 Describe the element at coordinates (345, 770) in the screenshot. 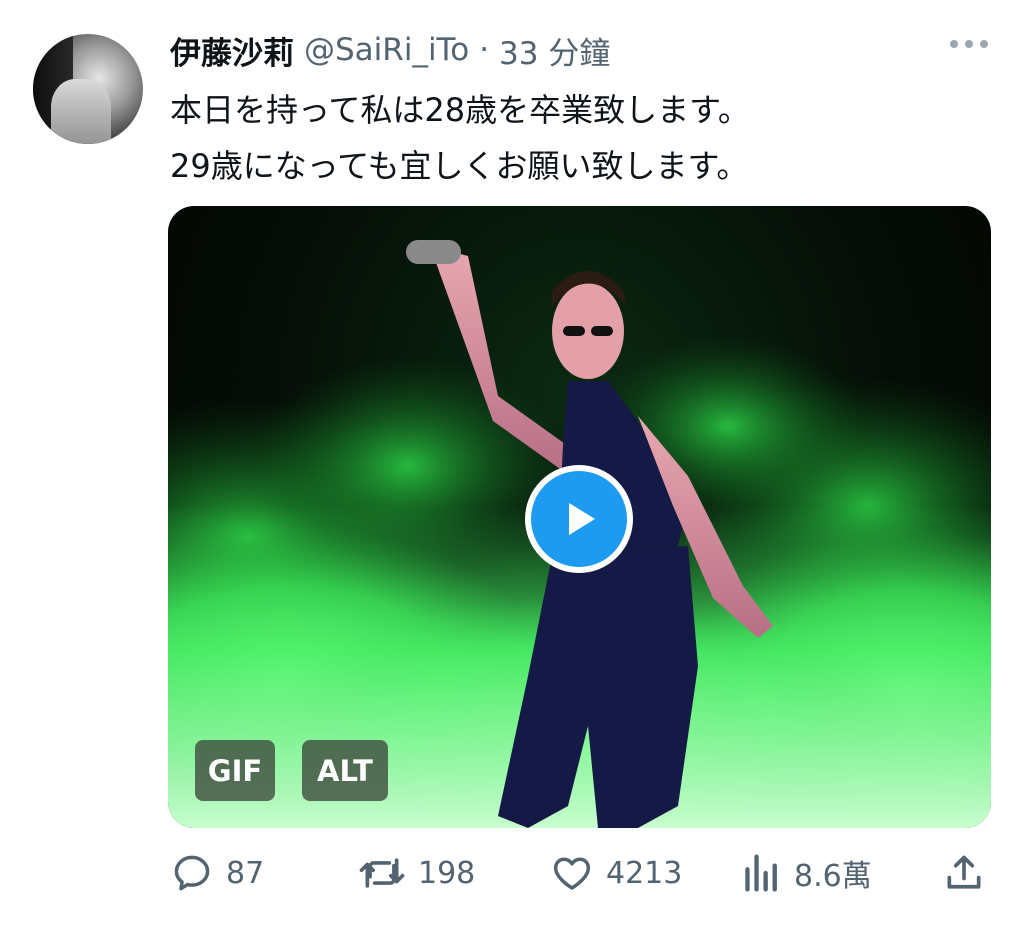

I see `alt-badge: ALT` at that location.